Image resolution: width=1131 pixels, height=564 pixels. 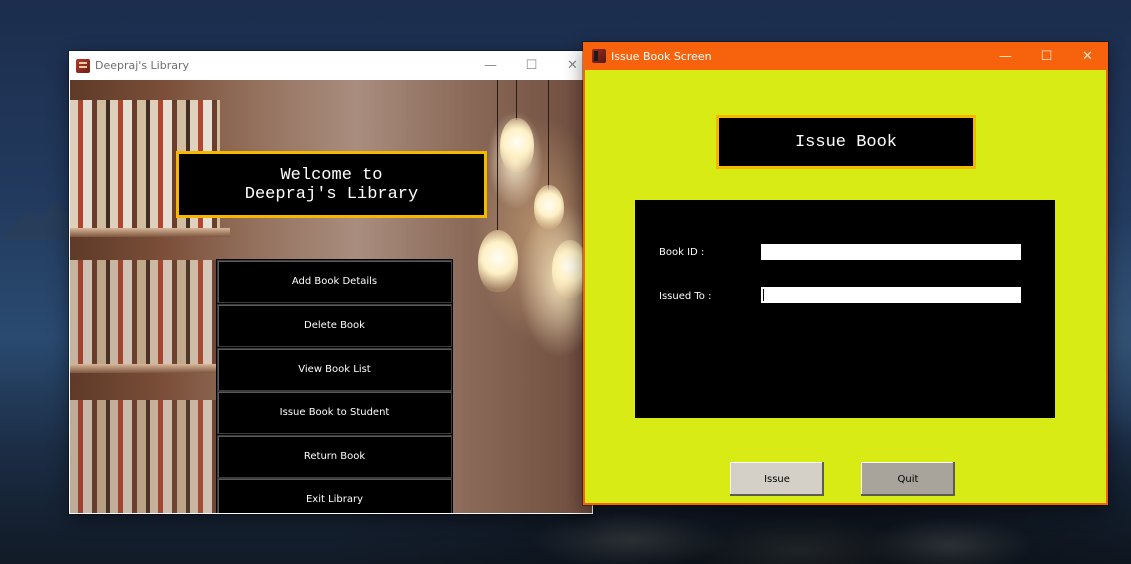 I want to click on issued-to-label: Issued To :, so click(x=685, y=296).